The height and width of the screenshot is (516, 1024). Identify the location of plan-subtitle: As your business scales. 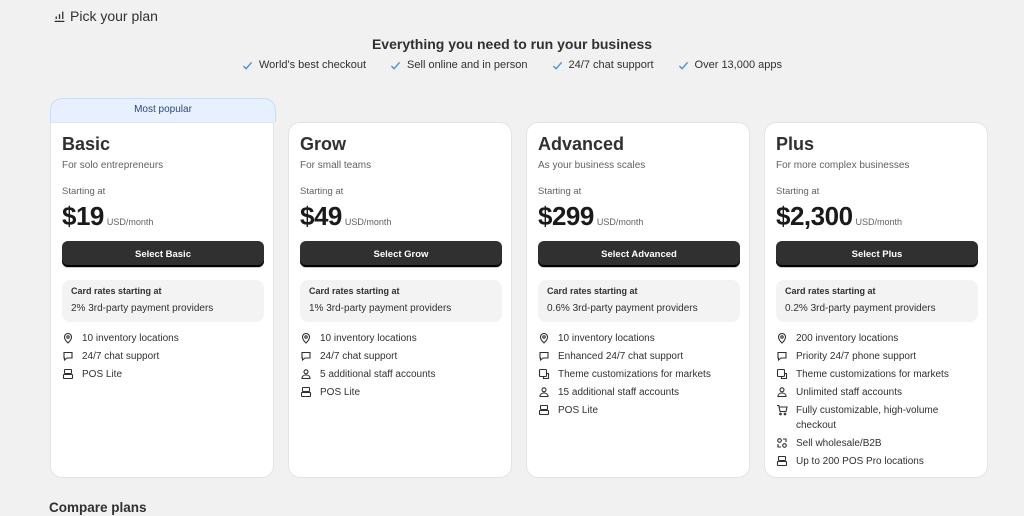
(592, 165).